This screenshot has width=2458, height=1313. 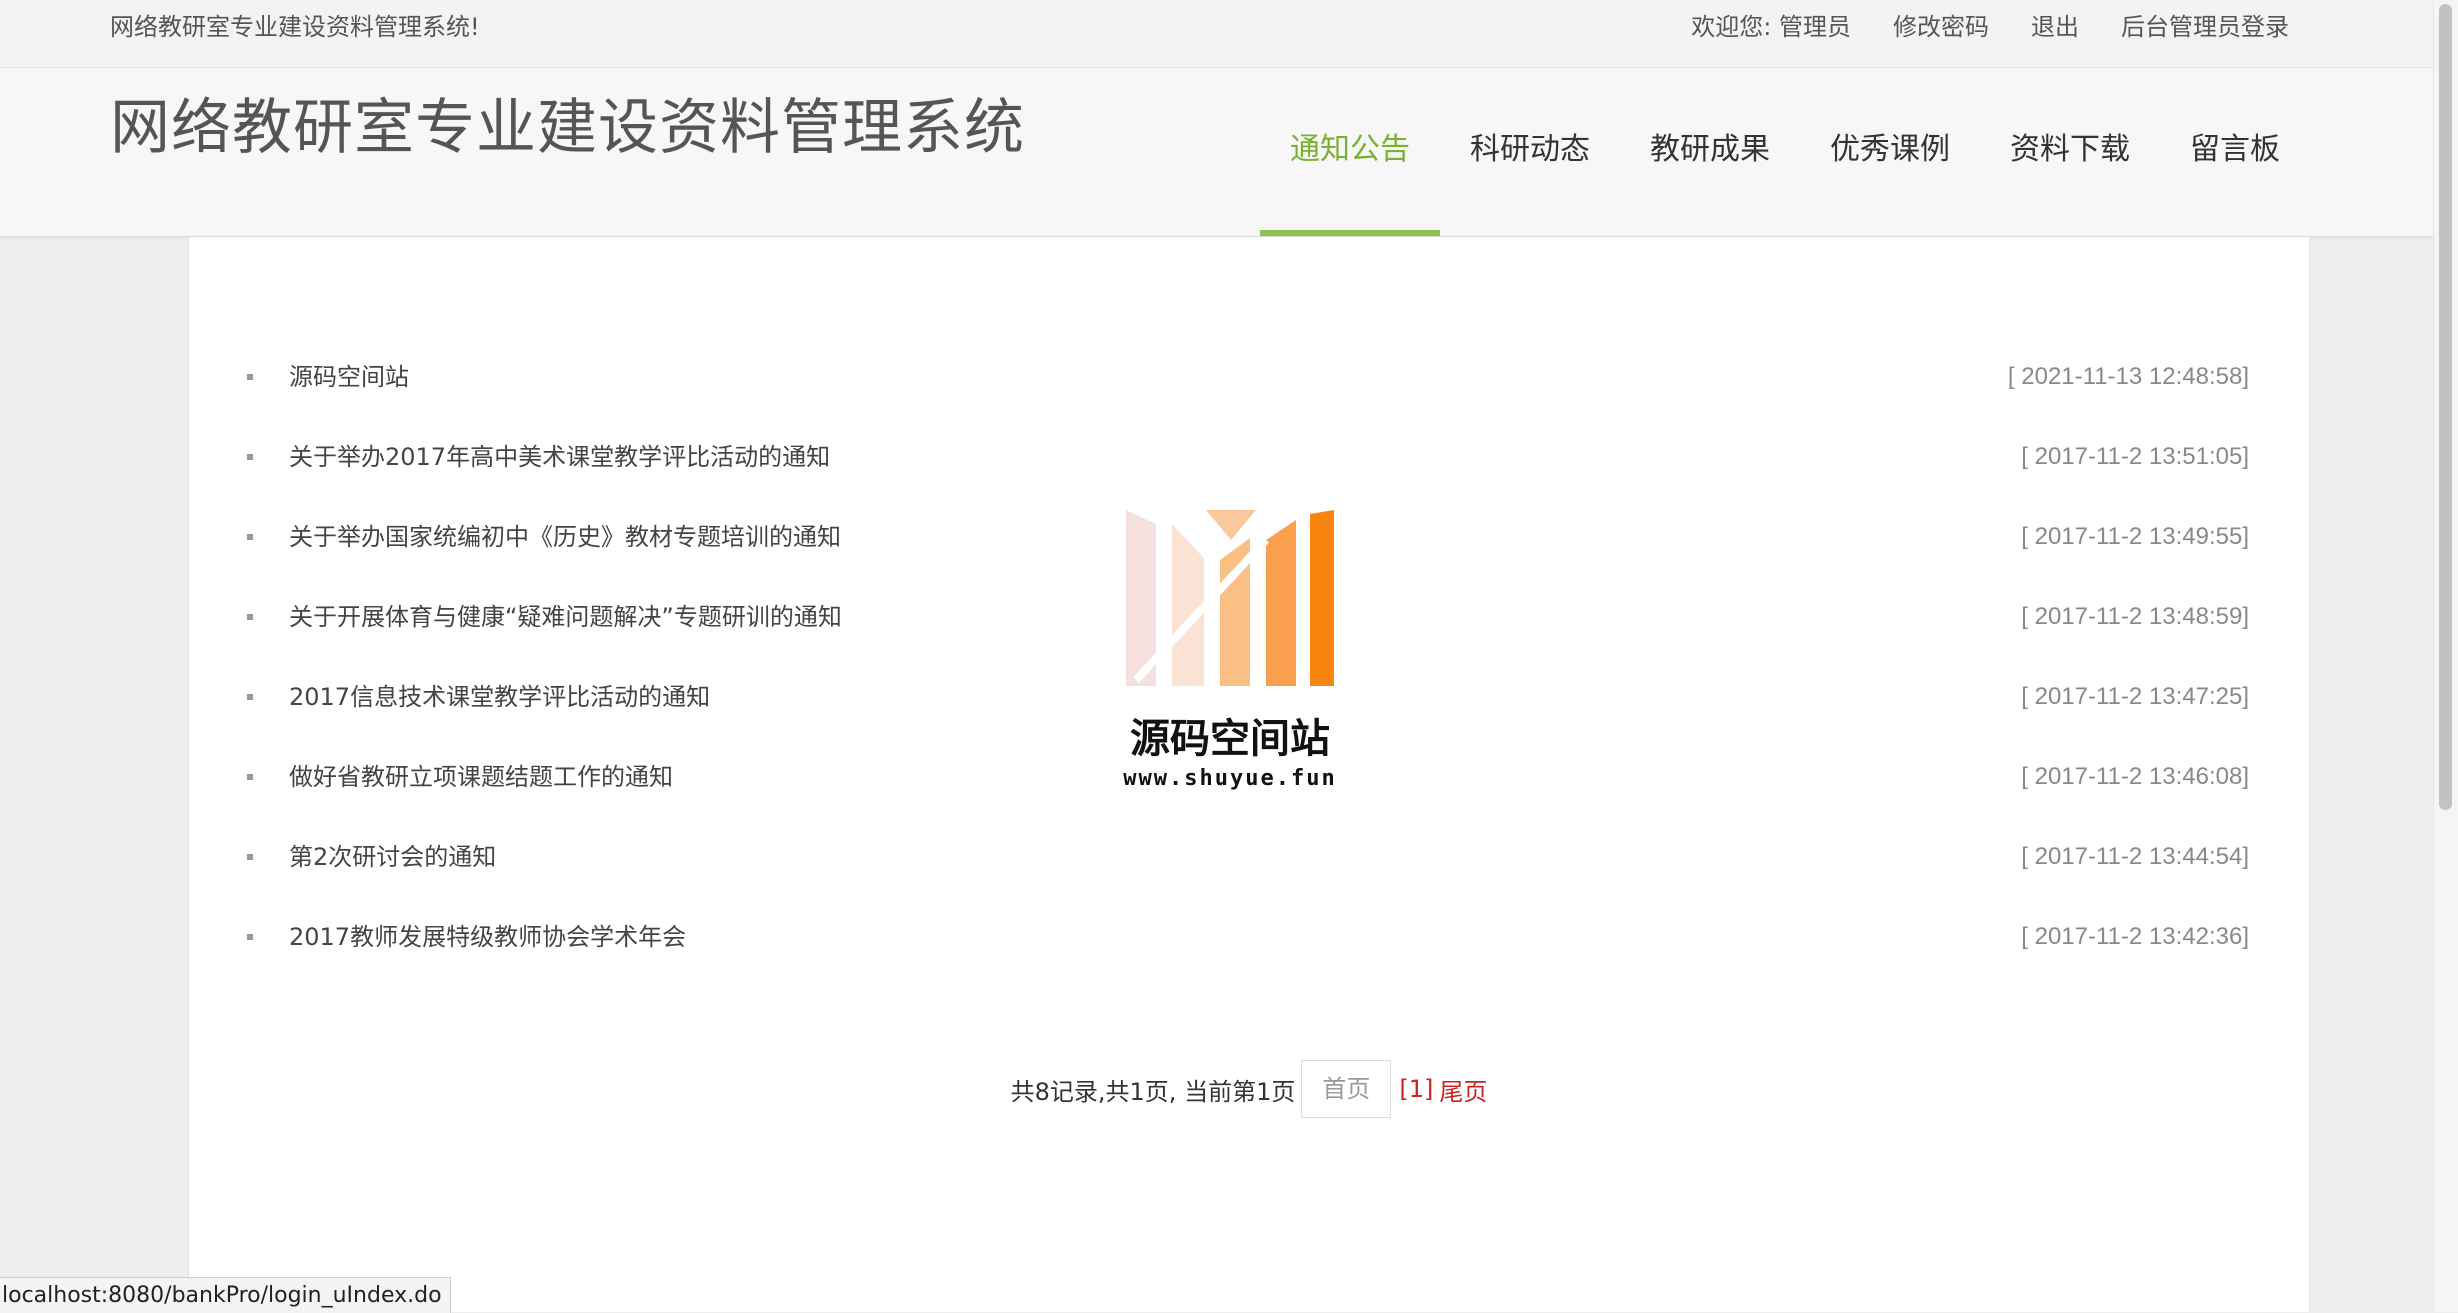 I want to click on main-nav: 通知公告 科研动态 教研成果 优秀课例 资料下载 留言板, so click(x=1785, y=152).